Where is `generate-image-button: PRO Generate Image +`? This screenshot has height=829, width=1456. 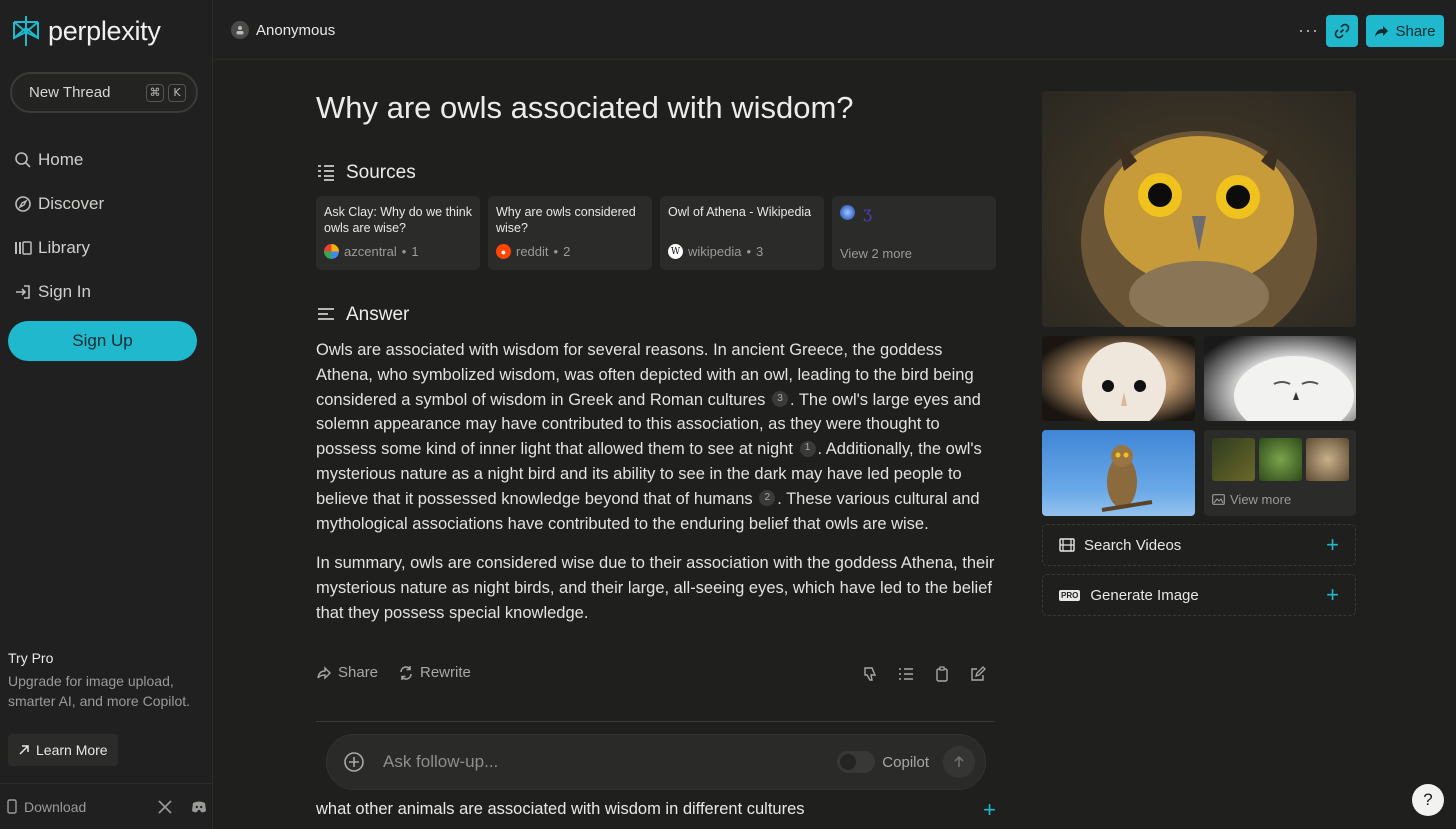
generate-image-button: PRO Generate Image + is located at coordinates (1199, 595).